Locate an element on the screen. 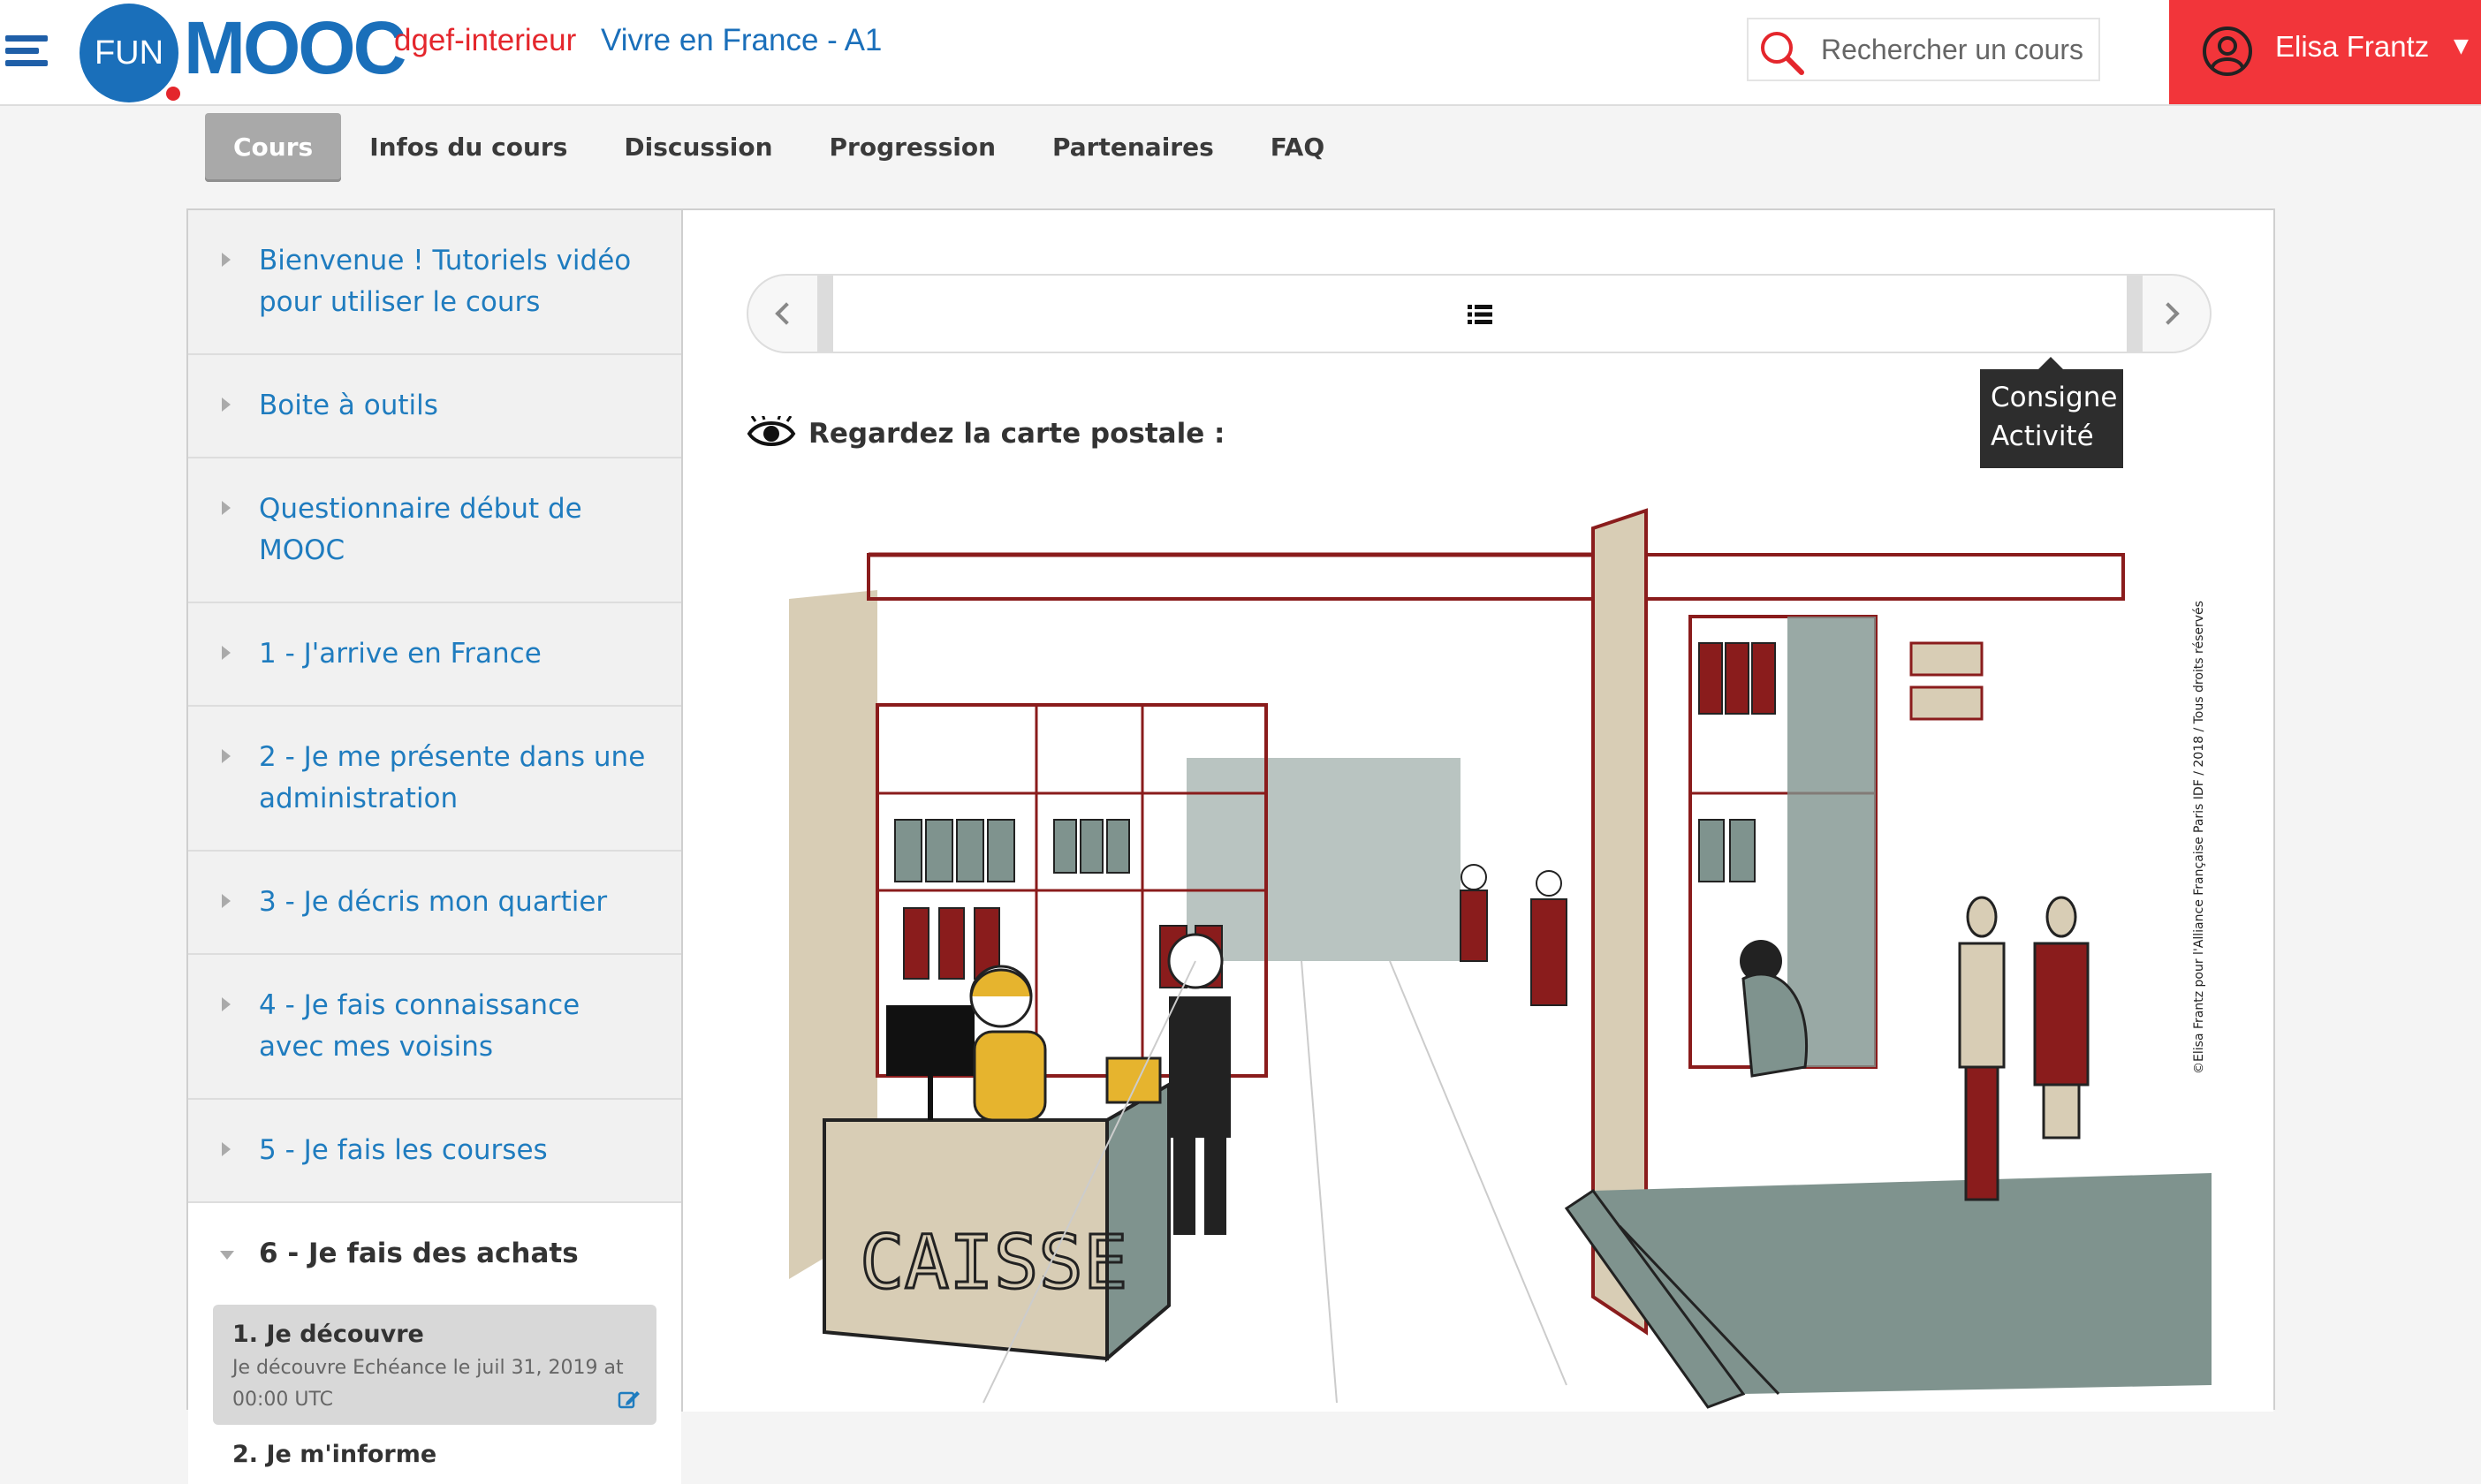 The height and width of the screenshot is (1484, 2481). sidebar-item-label: Boite à outils is located at coordinates (348, 405).